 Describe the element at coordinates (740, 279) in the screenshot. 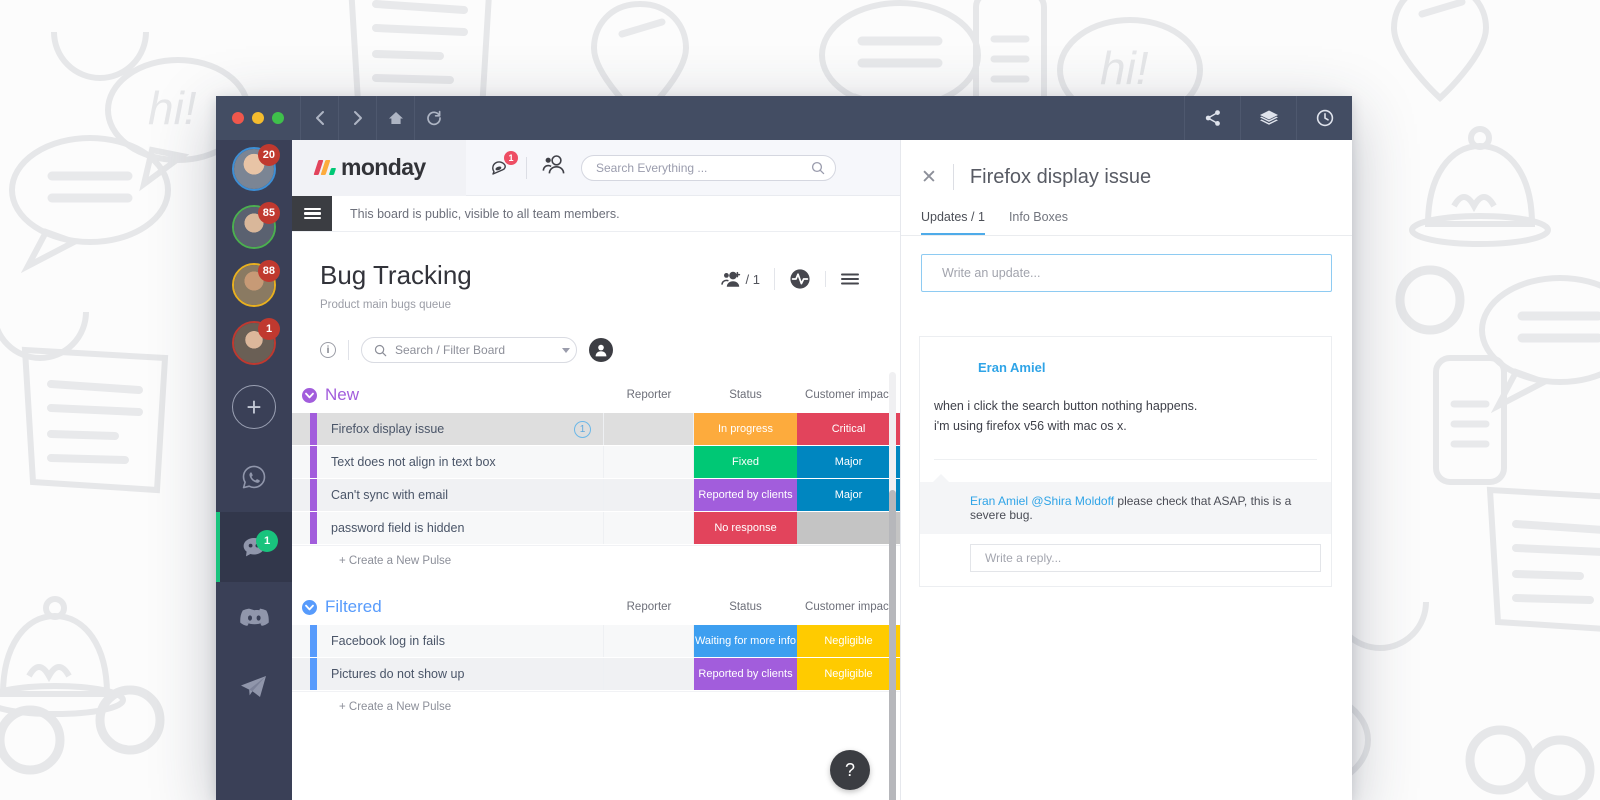

I see `board-members-button: / 1` at that location.